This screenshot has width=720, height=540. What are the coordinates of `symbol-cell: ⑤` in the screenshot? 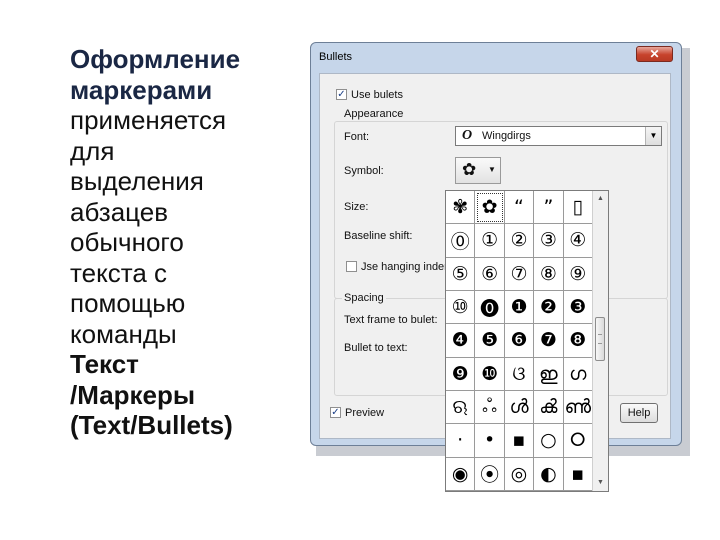 It's located at (461, 274).